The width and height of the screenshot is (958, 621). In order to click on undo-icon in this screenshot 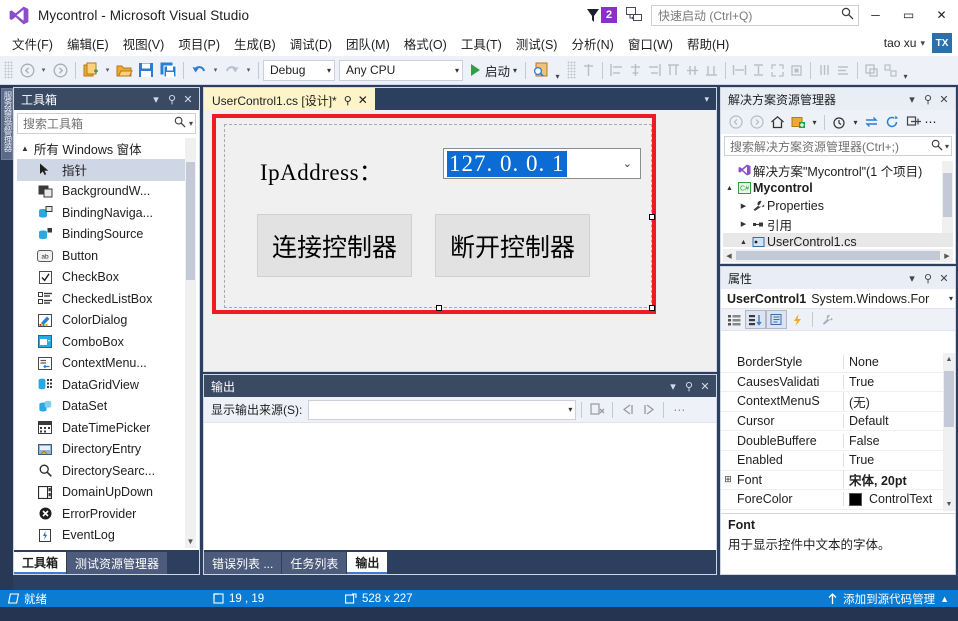, I will do `click(199, 70)`.